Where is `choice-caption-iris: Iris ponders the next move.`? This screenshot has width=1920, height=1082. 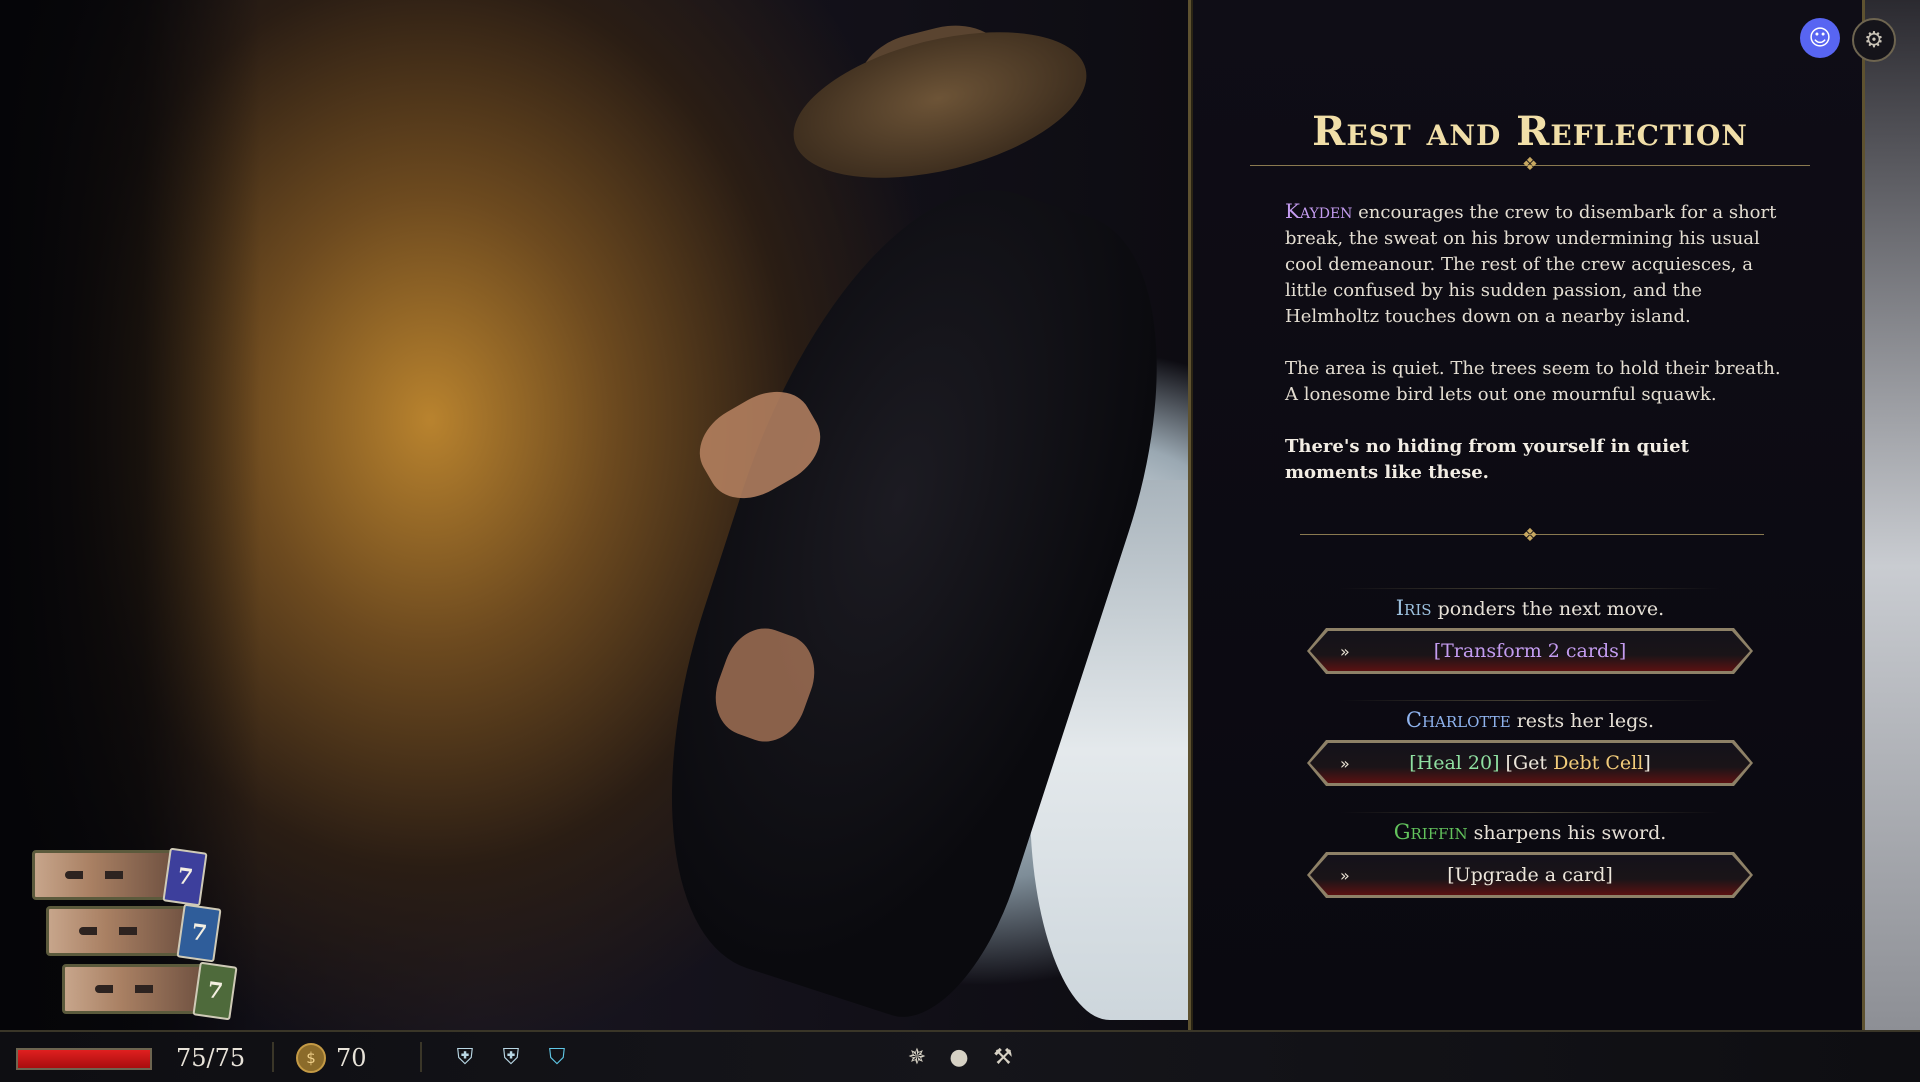 choice-caption-iris: Iris ponders the next move. is located at coordinates (1530, 608).